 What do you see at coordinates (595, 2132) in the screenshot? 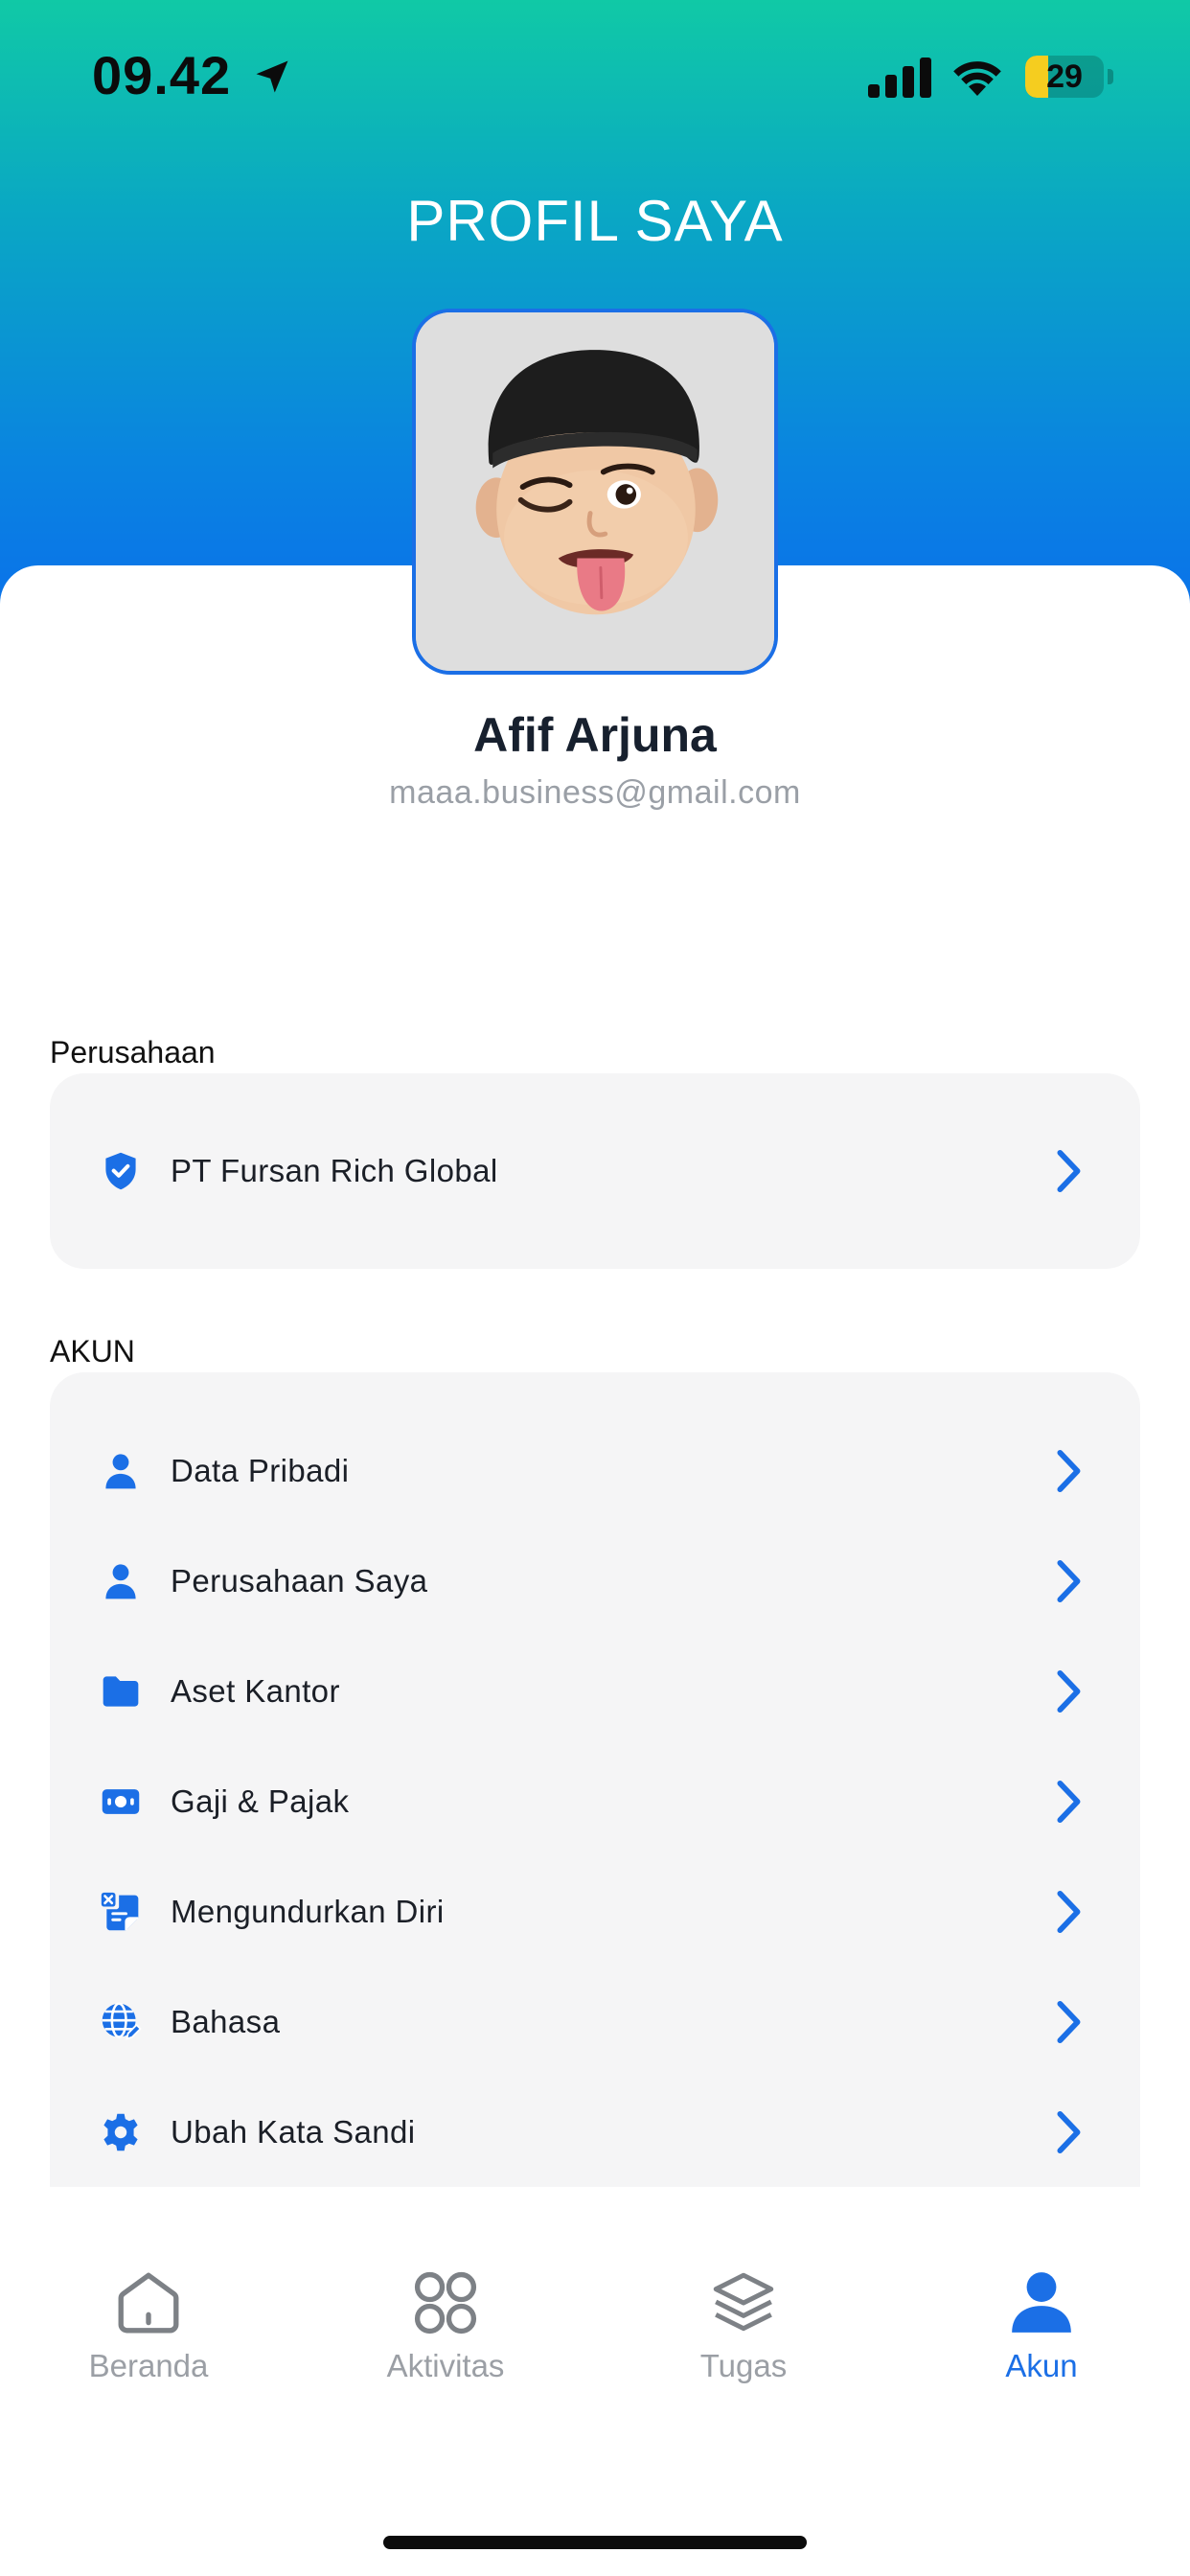
I see `menu-item-ubah-kata-sandi: Ubah Kata Sandi` at bounding box center [595, 2132].